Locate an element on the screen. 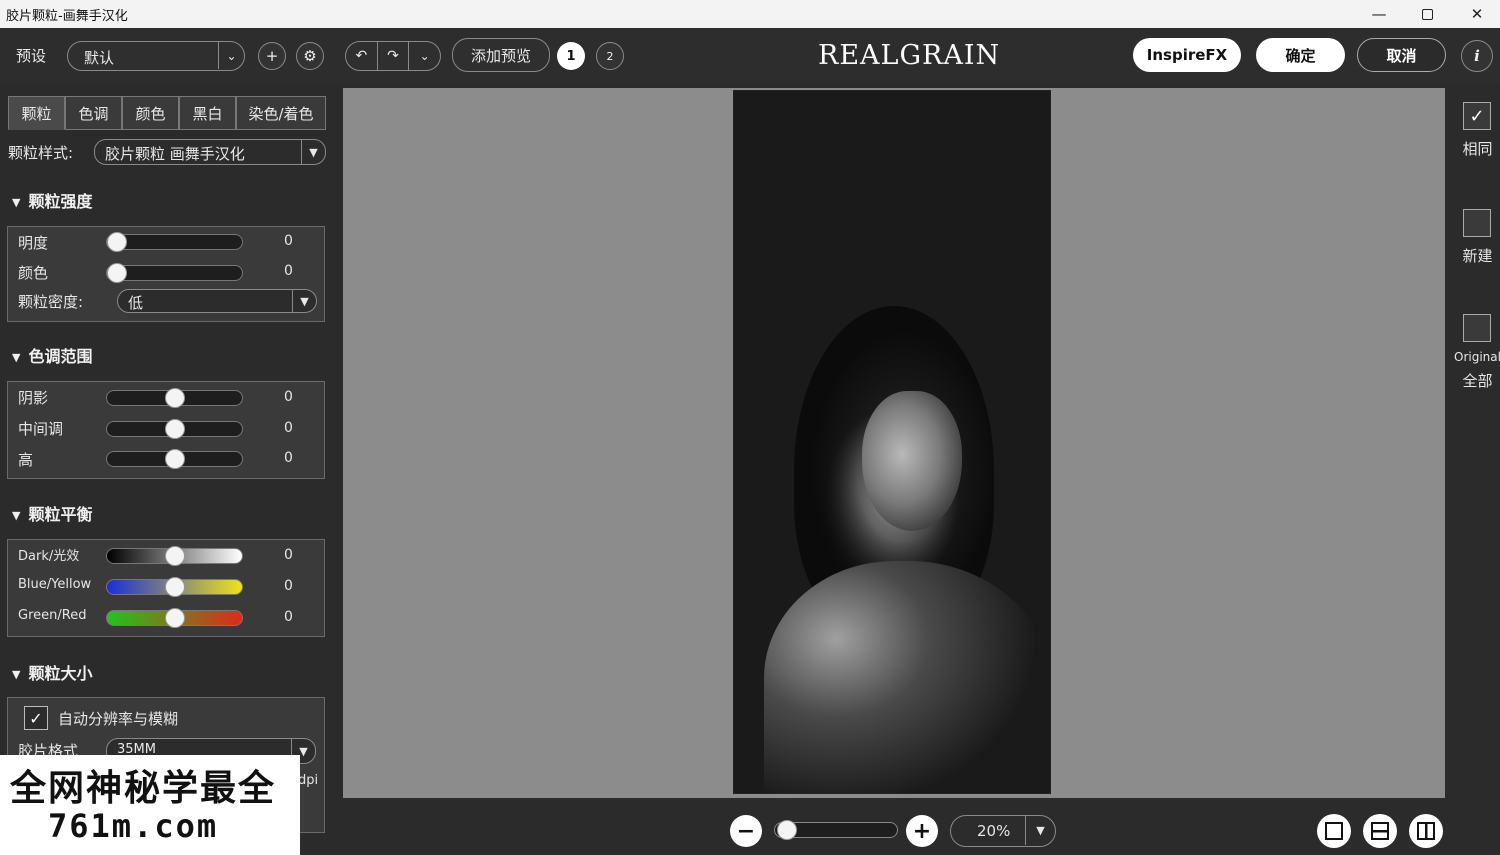 This screenshot has width=1500, height=855. preset-select: 默认 ⌄ is located at coordinates (156, 56).